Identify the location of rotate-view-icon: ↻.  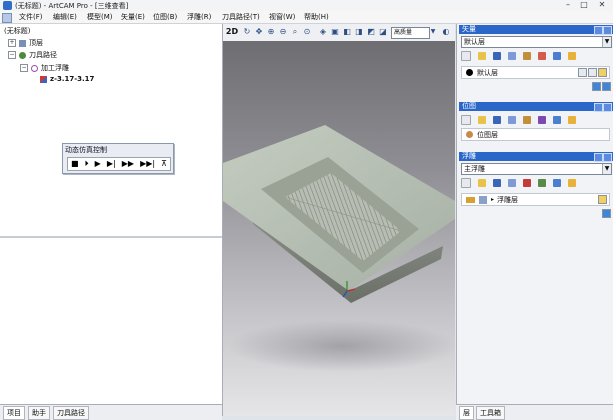
(247, 32).